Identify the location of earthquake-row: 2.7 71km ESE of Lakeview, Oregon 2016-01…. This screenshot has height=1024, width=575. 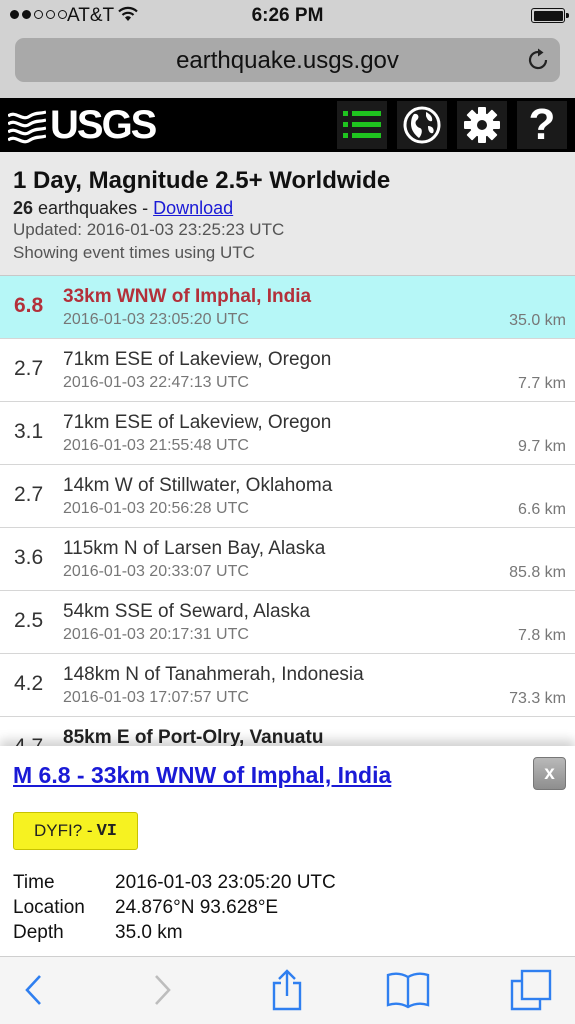
(287, 370).